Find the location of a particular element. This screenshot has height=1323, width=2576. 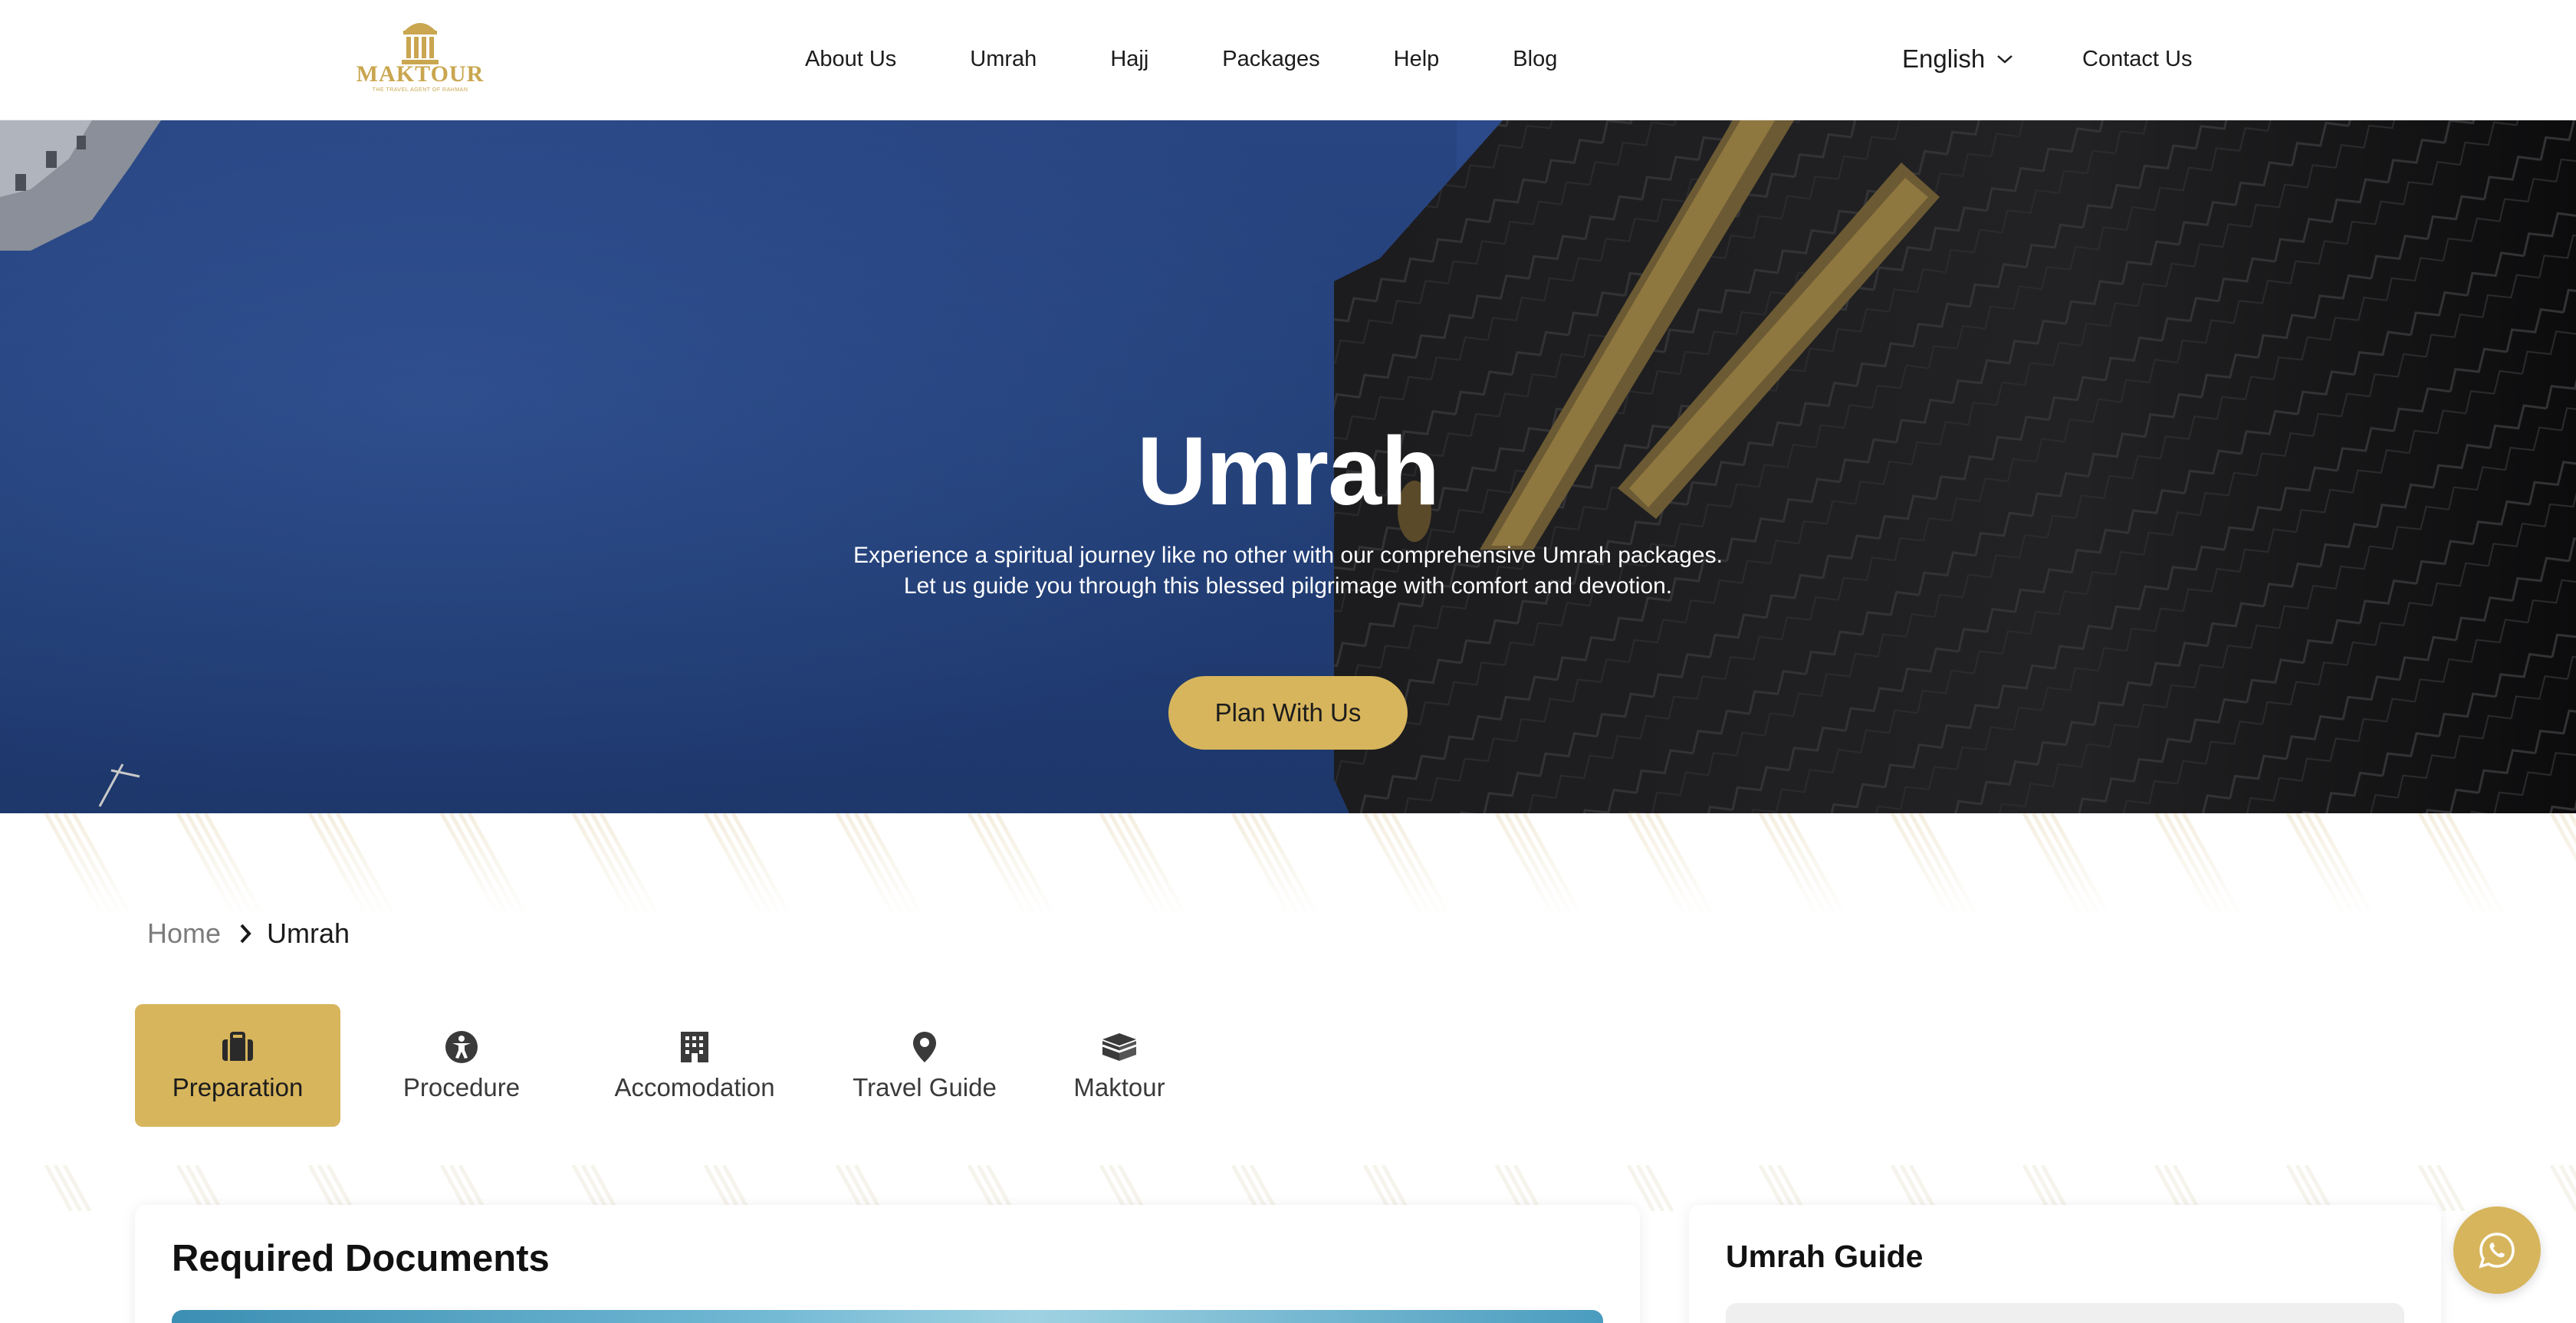

chevron-right-icon is located at coordinates (245, 933).